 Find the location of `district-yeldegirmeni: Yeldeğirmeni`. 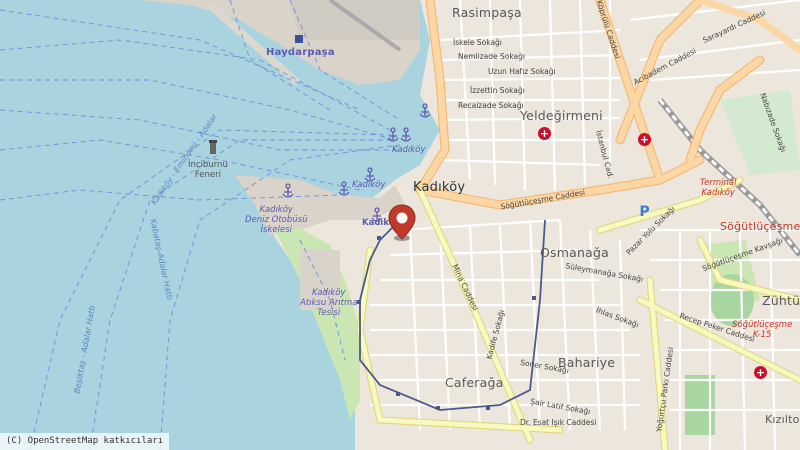

district-yeldegirmeni: Yeldeğirmeni is located at coordinates (561, 115).